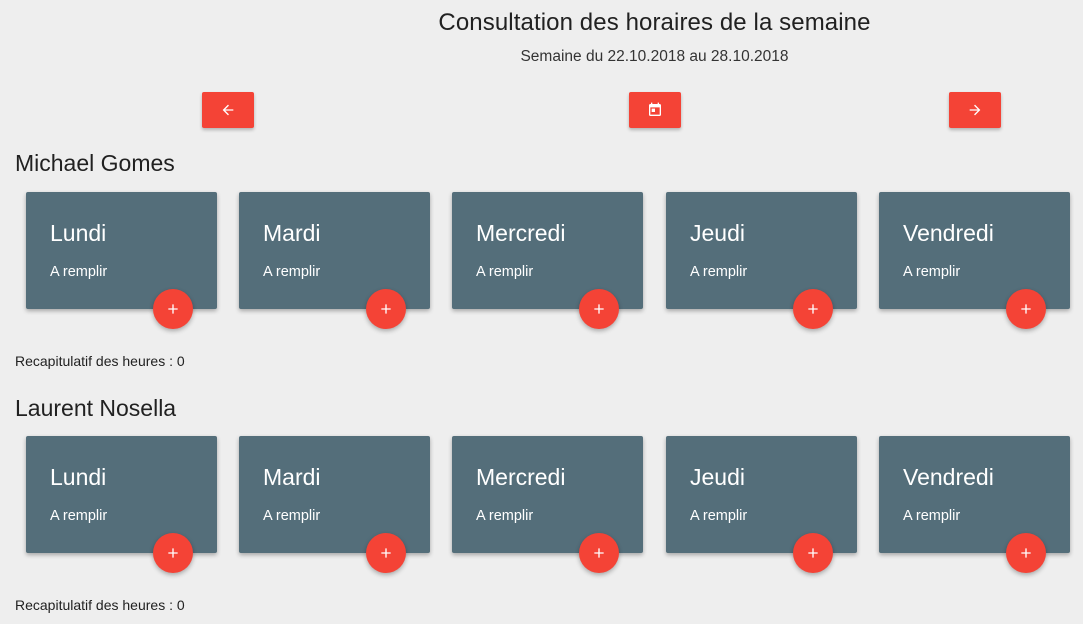 This screenshot has width=1083, height=624. I want to click on next-week-button, so click(975, 110).